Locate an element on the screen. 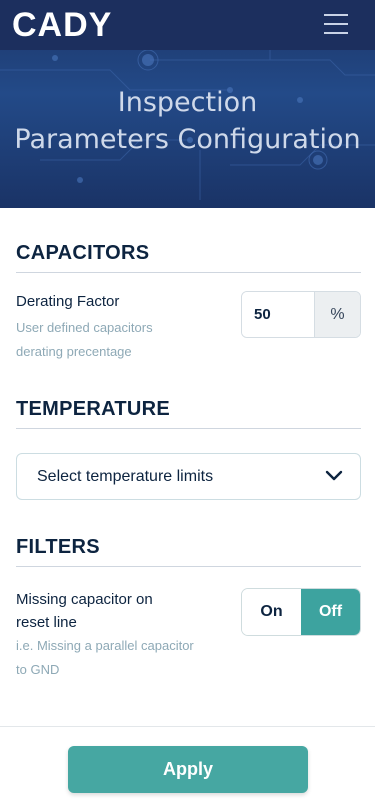  apply-button: Apply is located at coordinates (188, 769).